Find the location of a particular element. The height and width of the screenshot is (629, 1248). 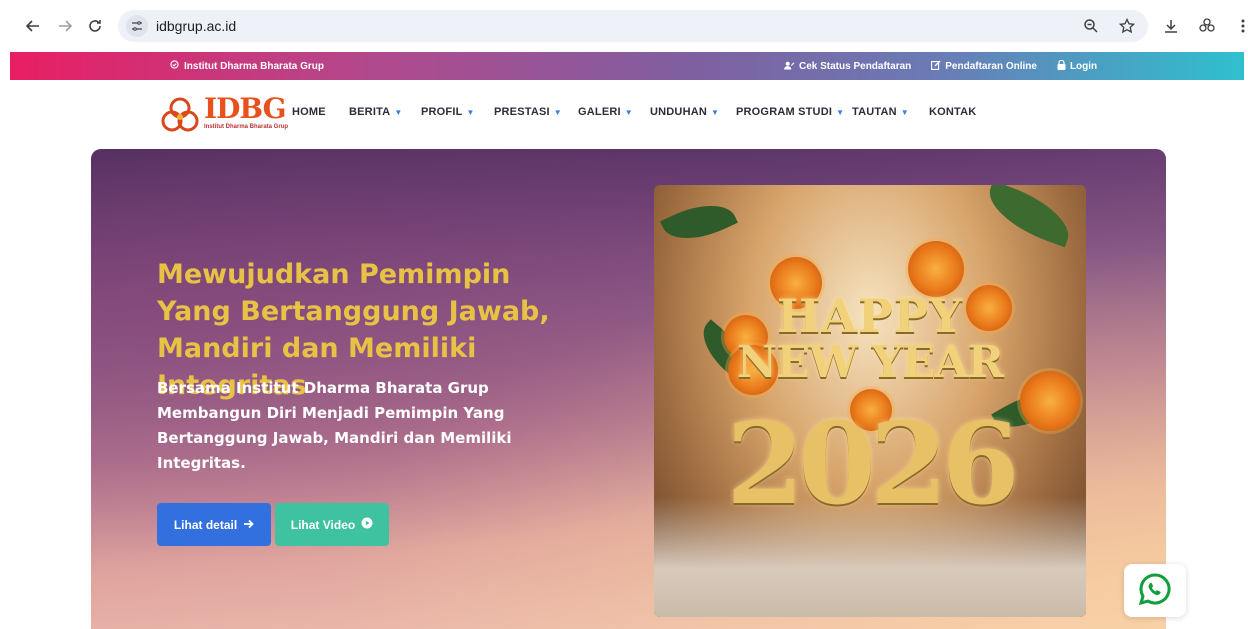

whatsapp-button is located at coordinates (1155, 590).